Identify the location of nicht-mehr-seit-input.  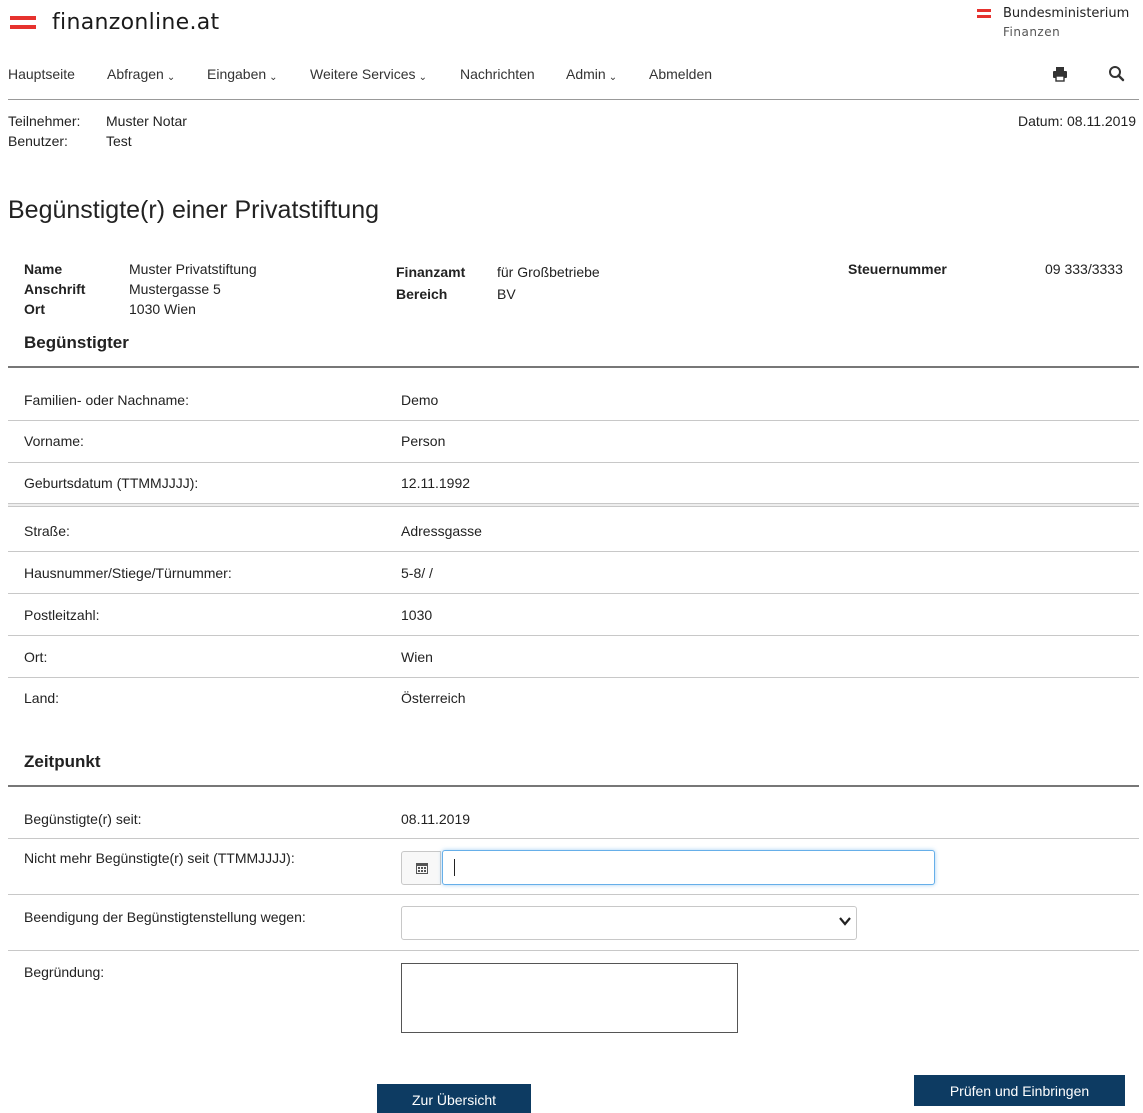
(688, 867).